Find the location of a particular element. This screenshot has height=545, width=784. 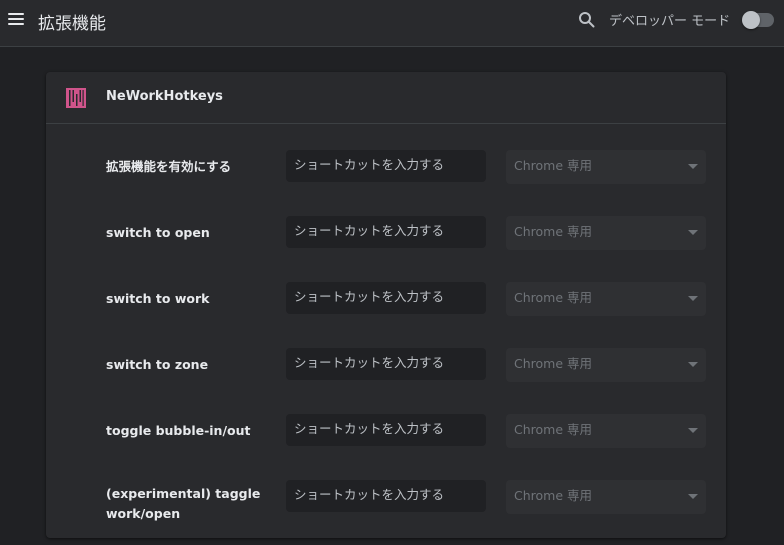

command-row: switch to zone ショートカットを入力する Chrome 専用 is located at coordinates (386, 365).